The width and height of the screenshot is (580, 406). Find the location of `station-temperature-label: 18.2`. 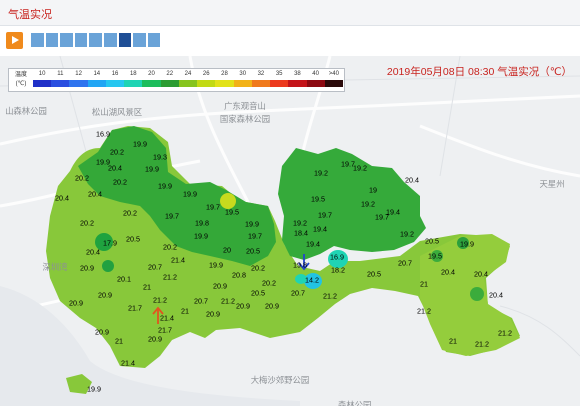

station-temperature-label: 18.2 is located at coordinates (338, 270).